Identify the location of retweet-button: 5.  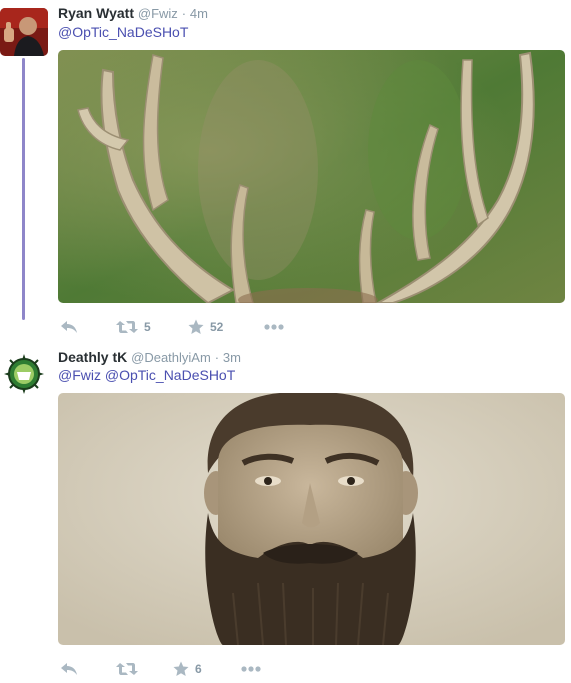
(133, 327).